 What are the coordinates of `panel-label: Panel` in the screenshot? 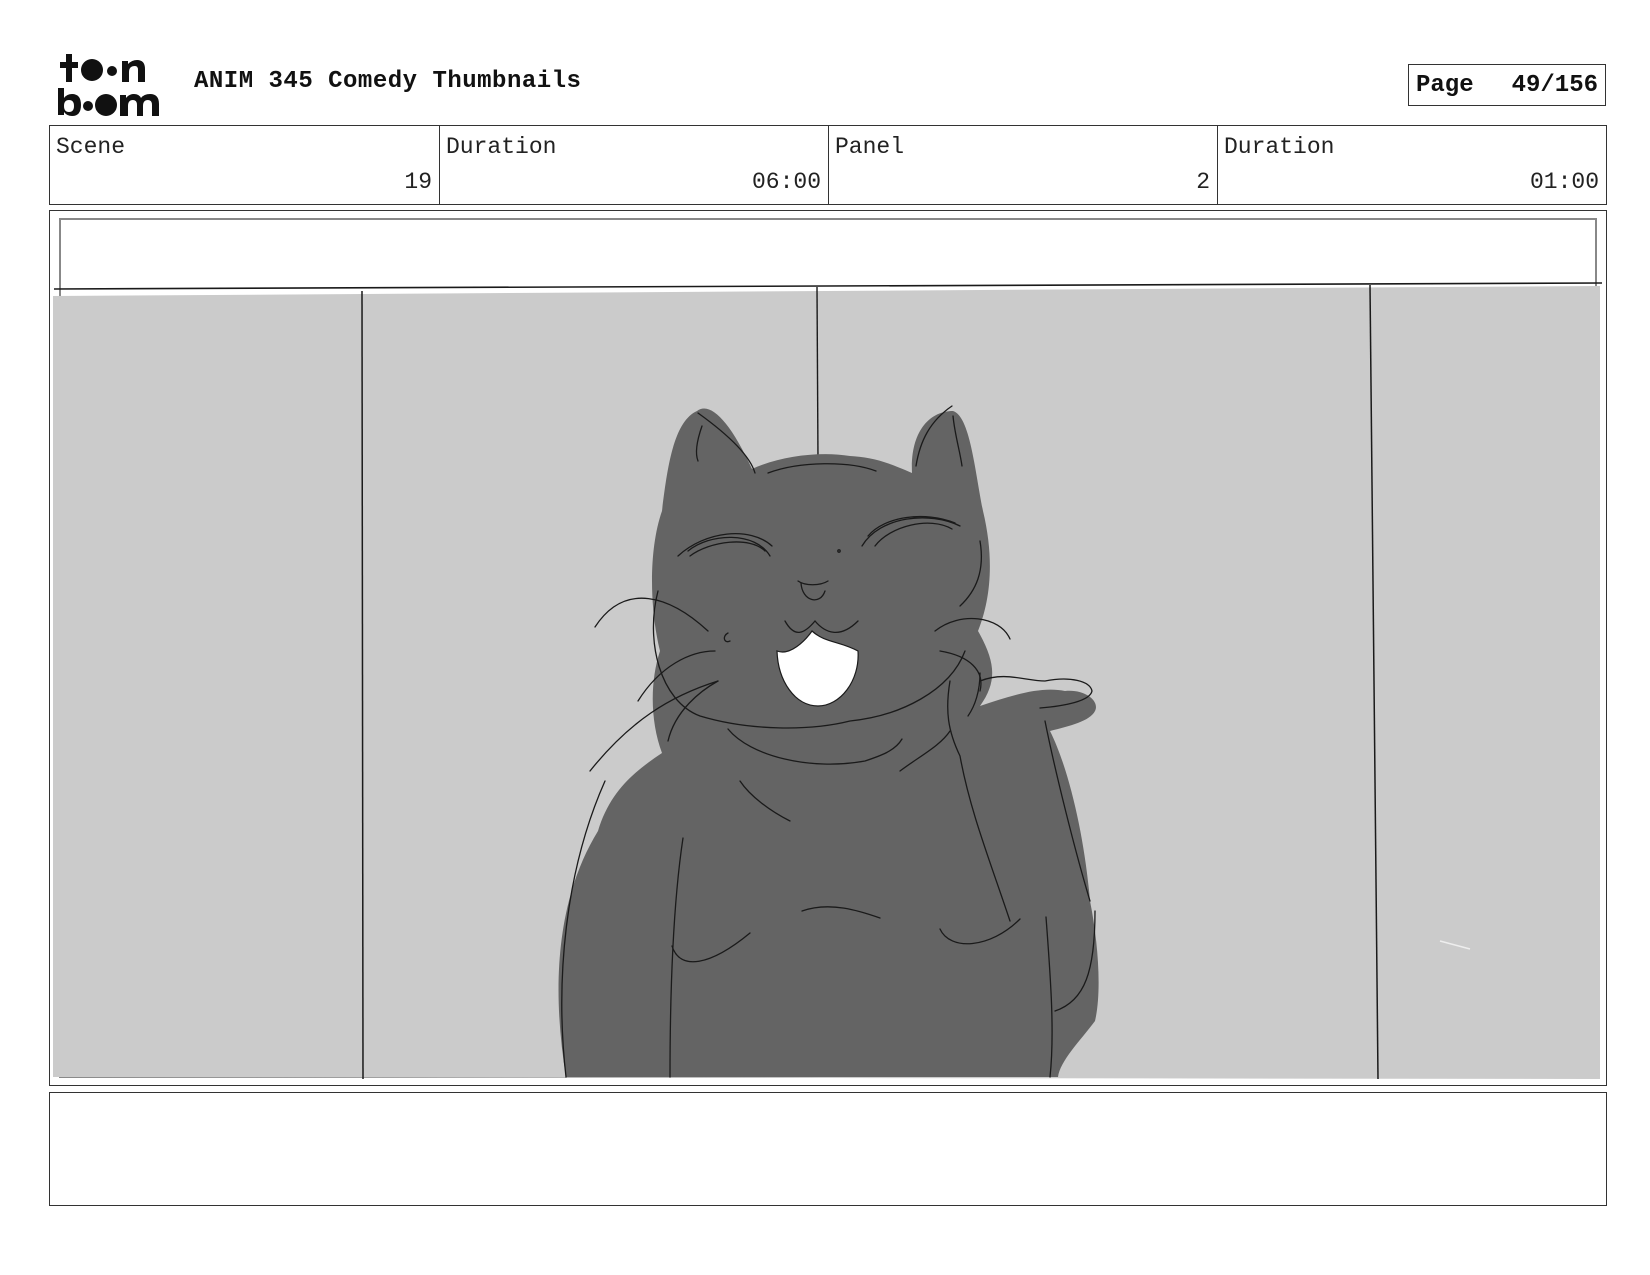 It's located at (870, 147).